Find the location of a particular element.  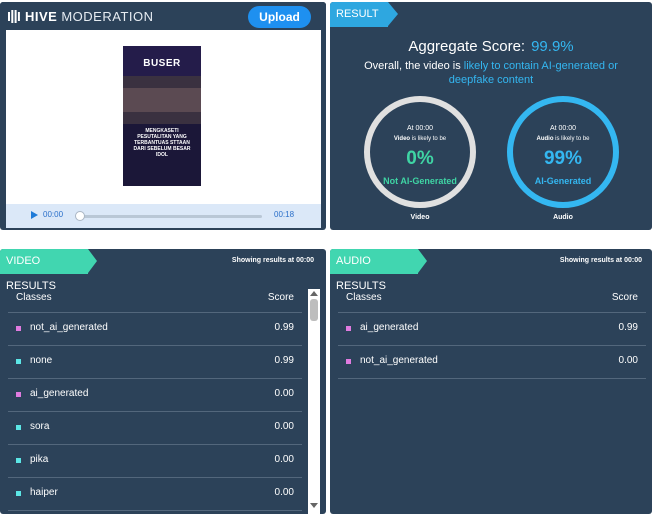

table-row: ai_generated 0.00 is located at coordinates (155, 395).